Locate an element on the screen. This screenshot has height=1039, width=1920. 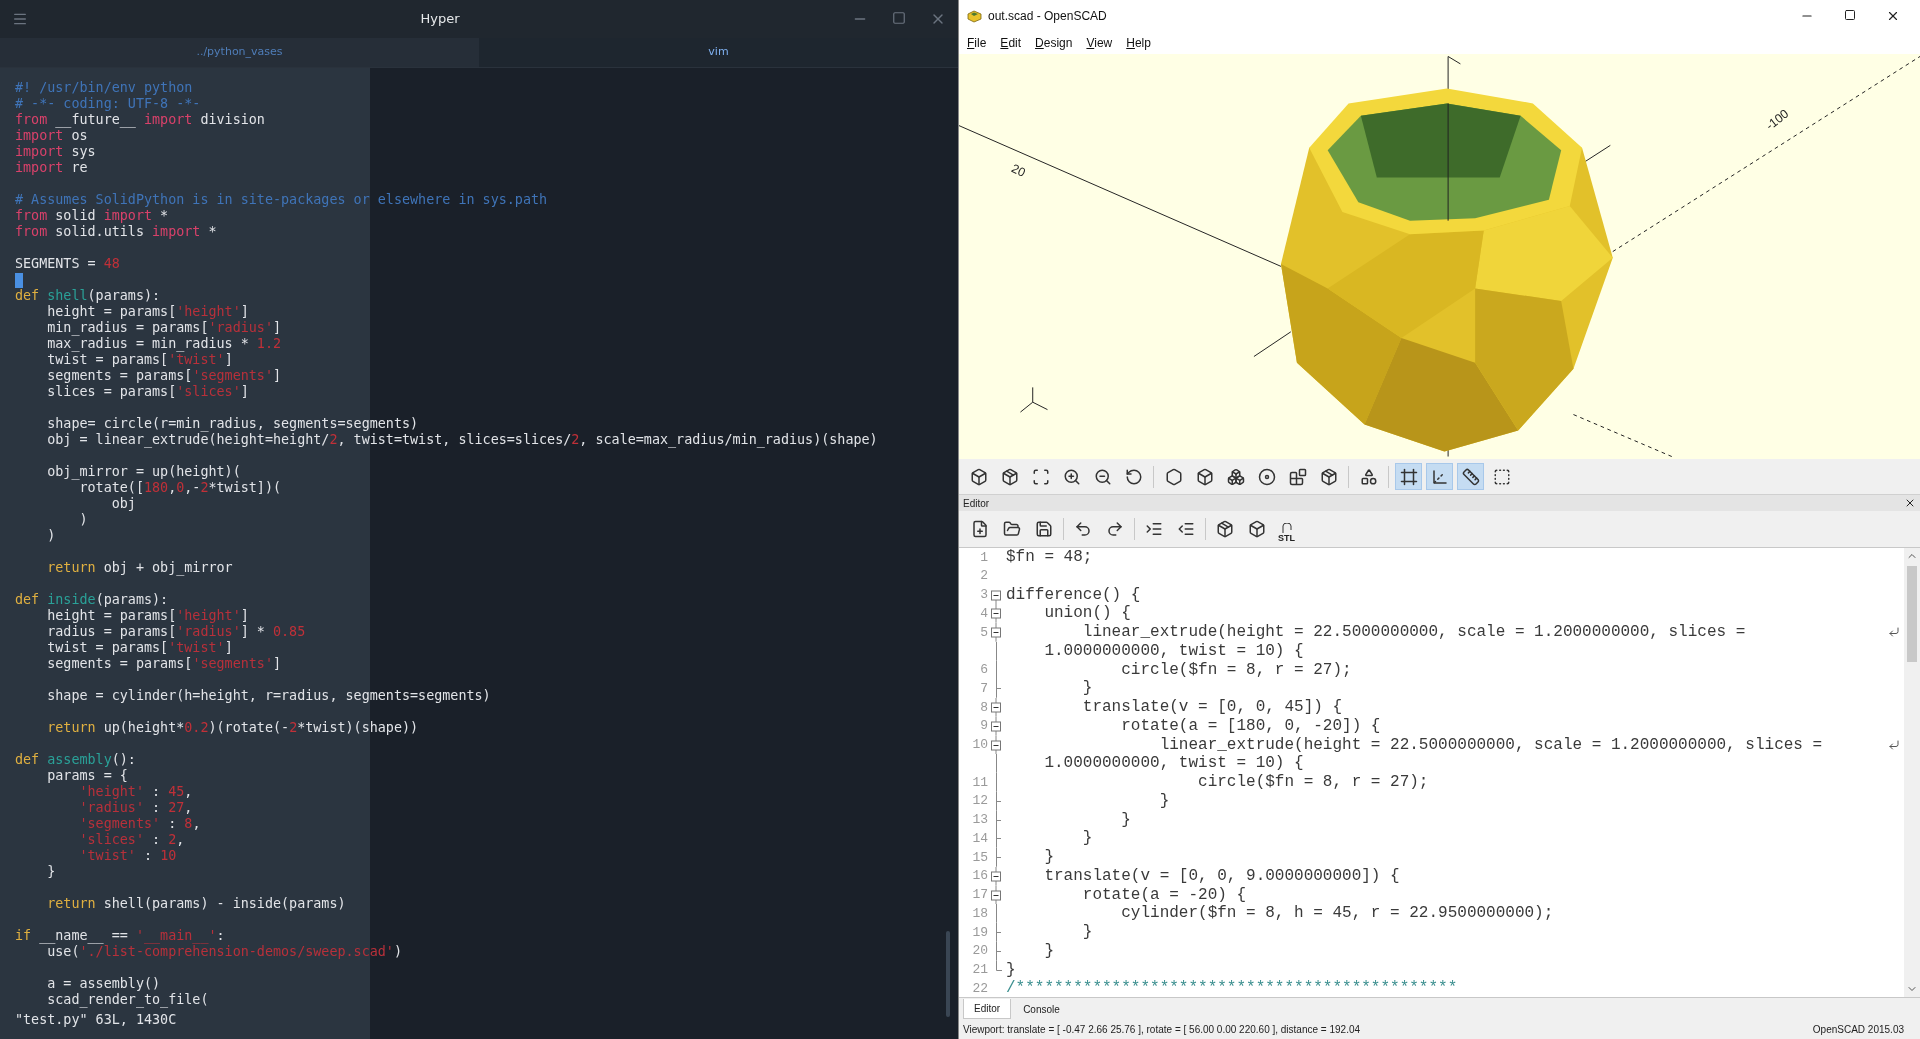
menu-item: Edit is located at coordinates (1011, 43).